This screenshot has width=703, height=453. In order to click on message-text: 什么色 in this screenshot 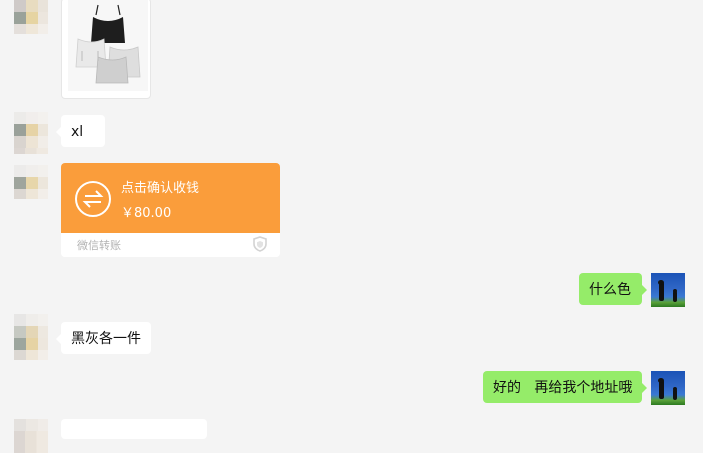, I will do `click(610, 290)`.